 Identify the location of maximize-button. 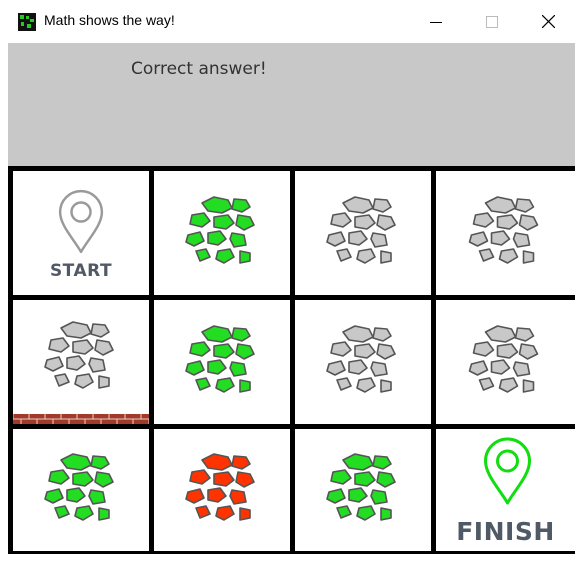
(492, 21).